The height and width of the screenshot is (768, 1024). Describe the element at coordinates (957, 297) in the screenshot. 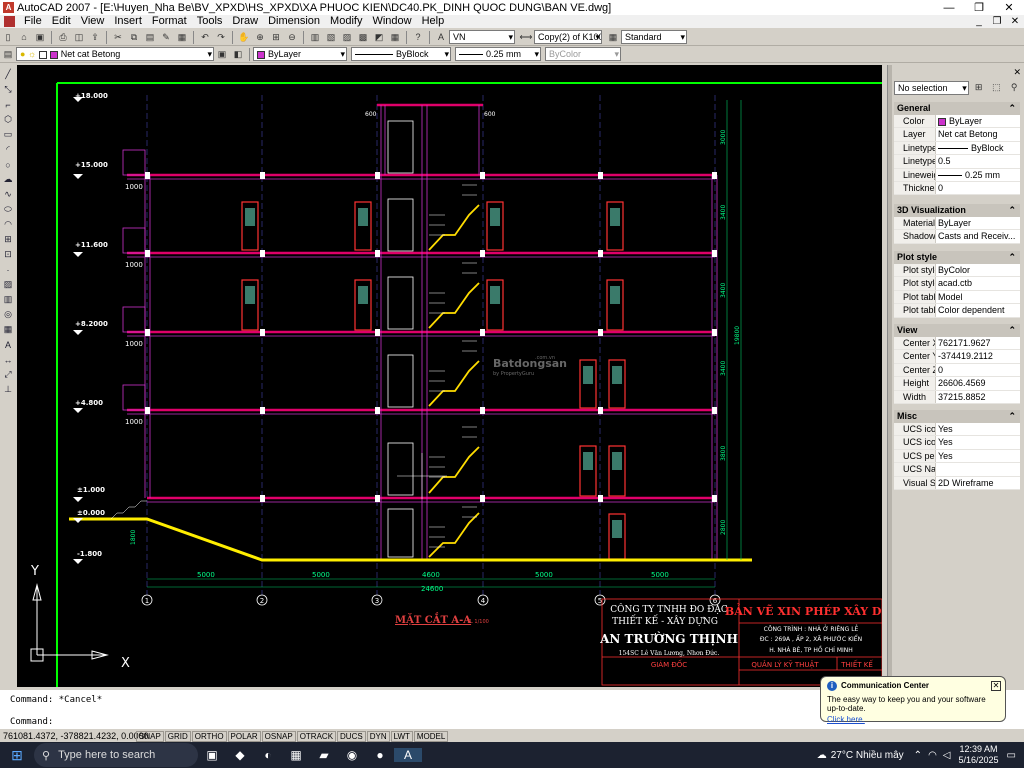

I see `prop-row: Plot table ...Model` at that location.